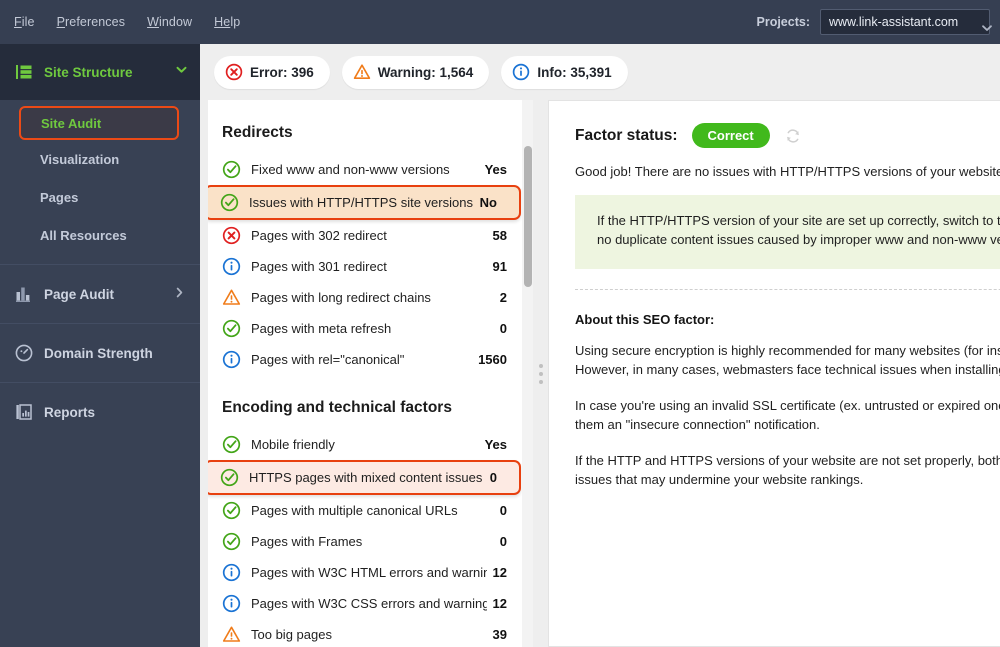  Describe the element at coordinates (307, 541) in the screenshot. I see `audit-factor-label: Pages with Frames` at that location.